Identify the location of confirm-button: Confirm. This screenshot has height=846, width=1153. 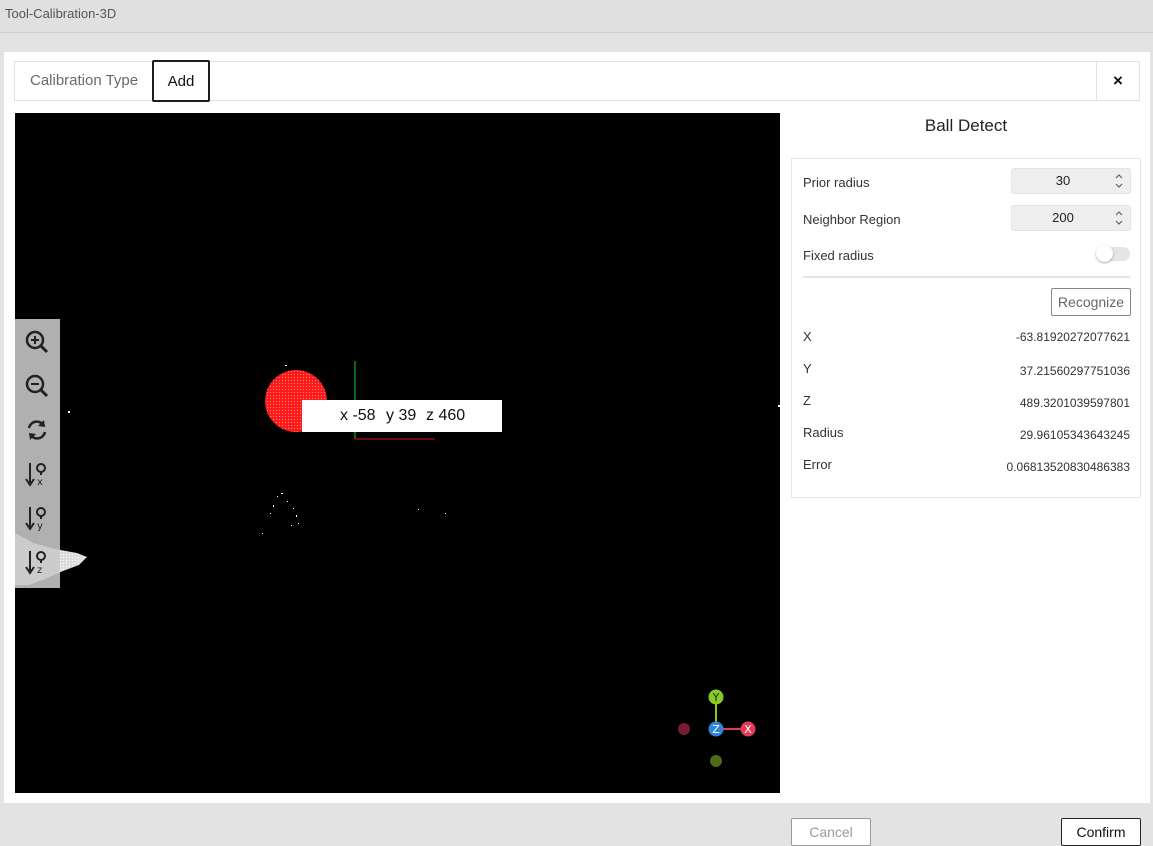
(1101, 832).